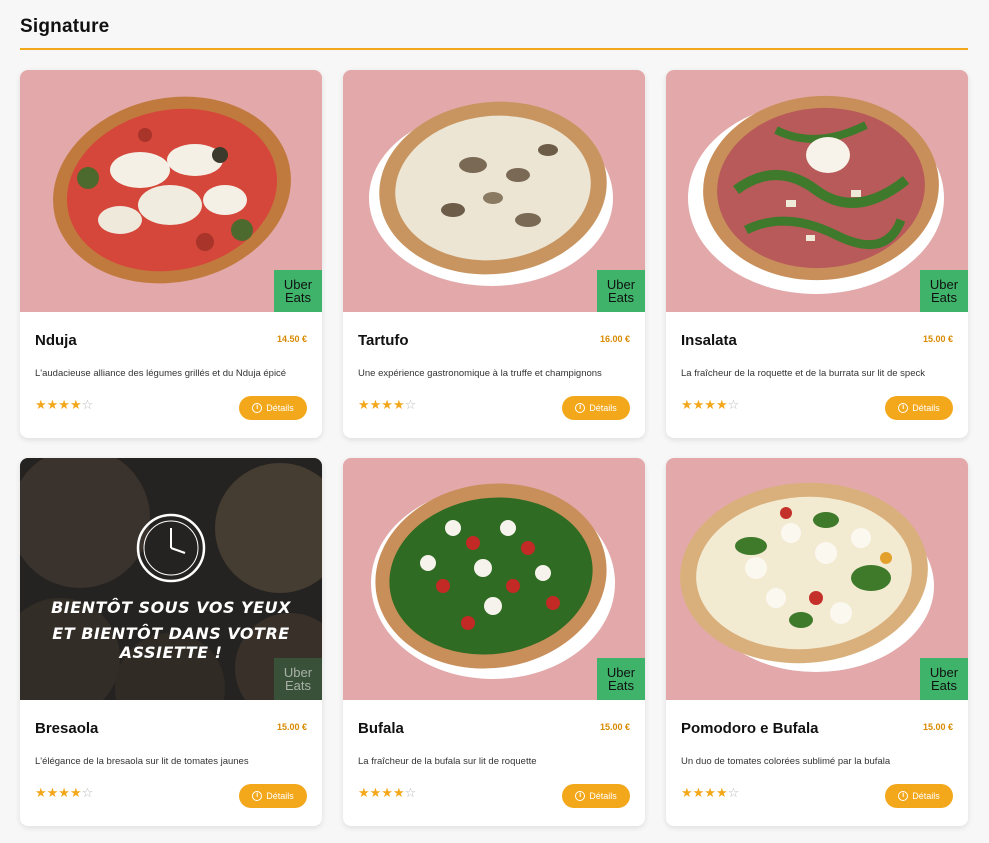 This screenshot has height=843, width=989. What do you see at coordinates (171, 607) in the screenshot?
I see `overlay-text-line1: BIENTÔT SOUS VOS YEUX` at bounding box center [171, 607].